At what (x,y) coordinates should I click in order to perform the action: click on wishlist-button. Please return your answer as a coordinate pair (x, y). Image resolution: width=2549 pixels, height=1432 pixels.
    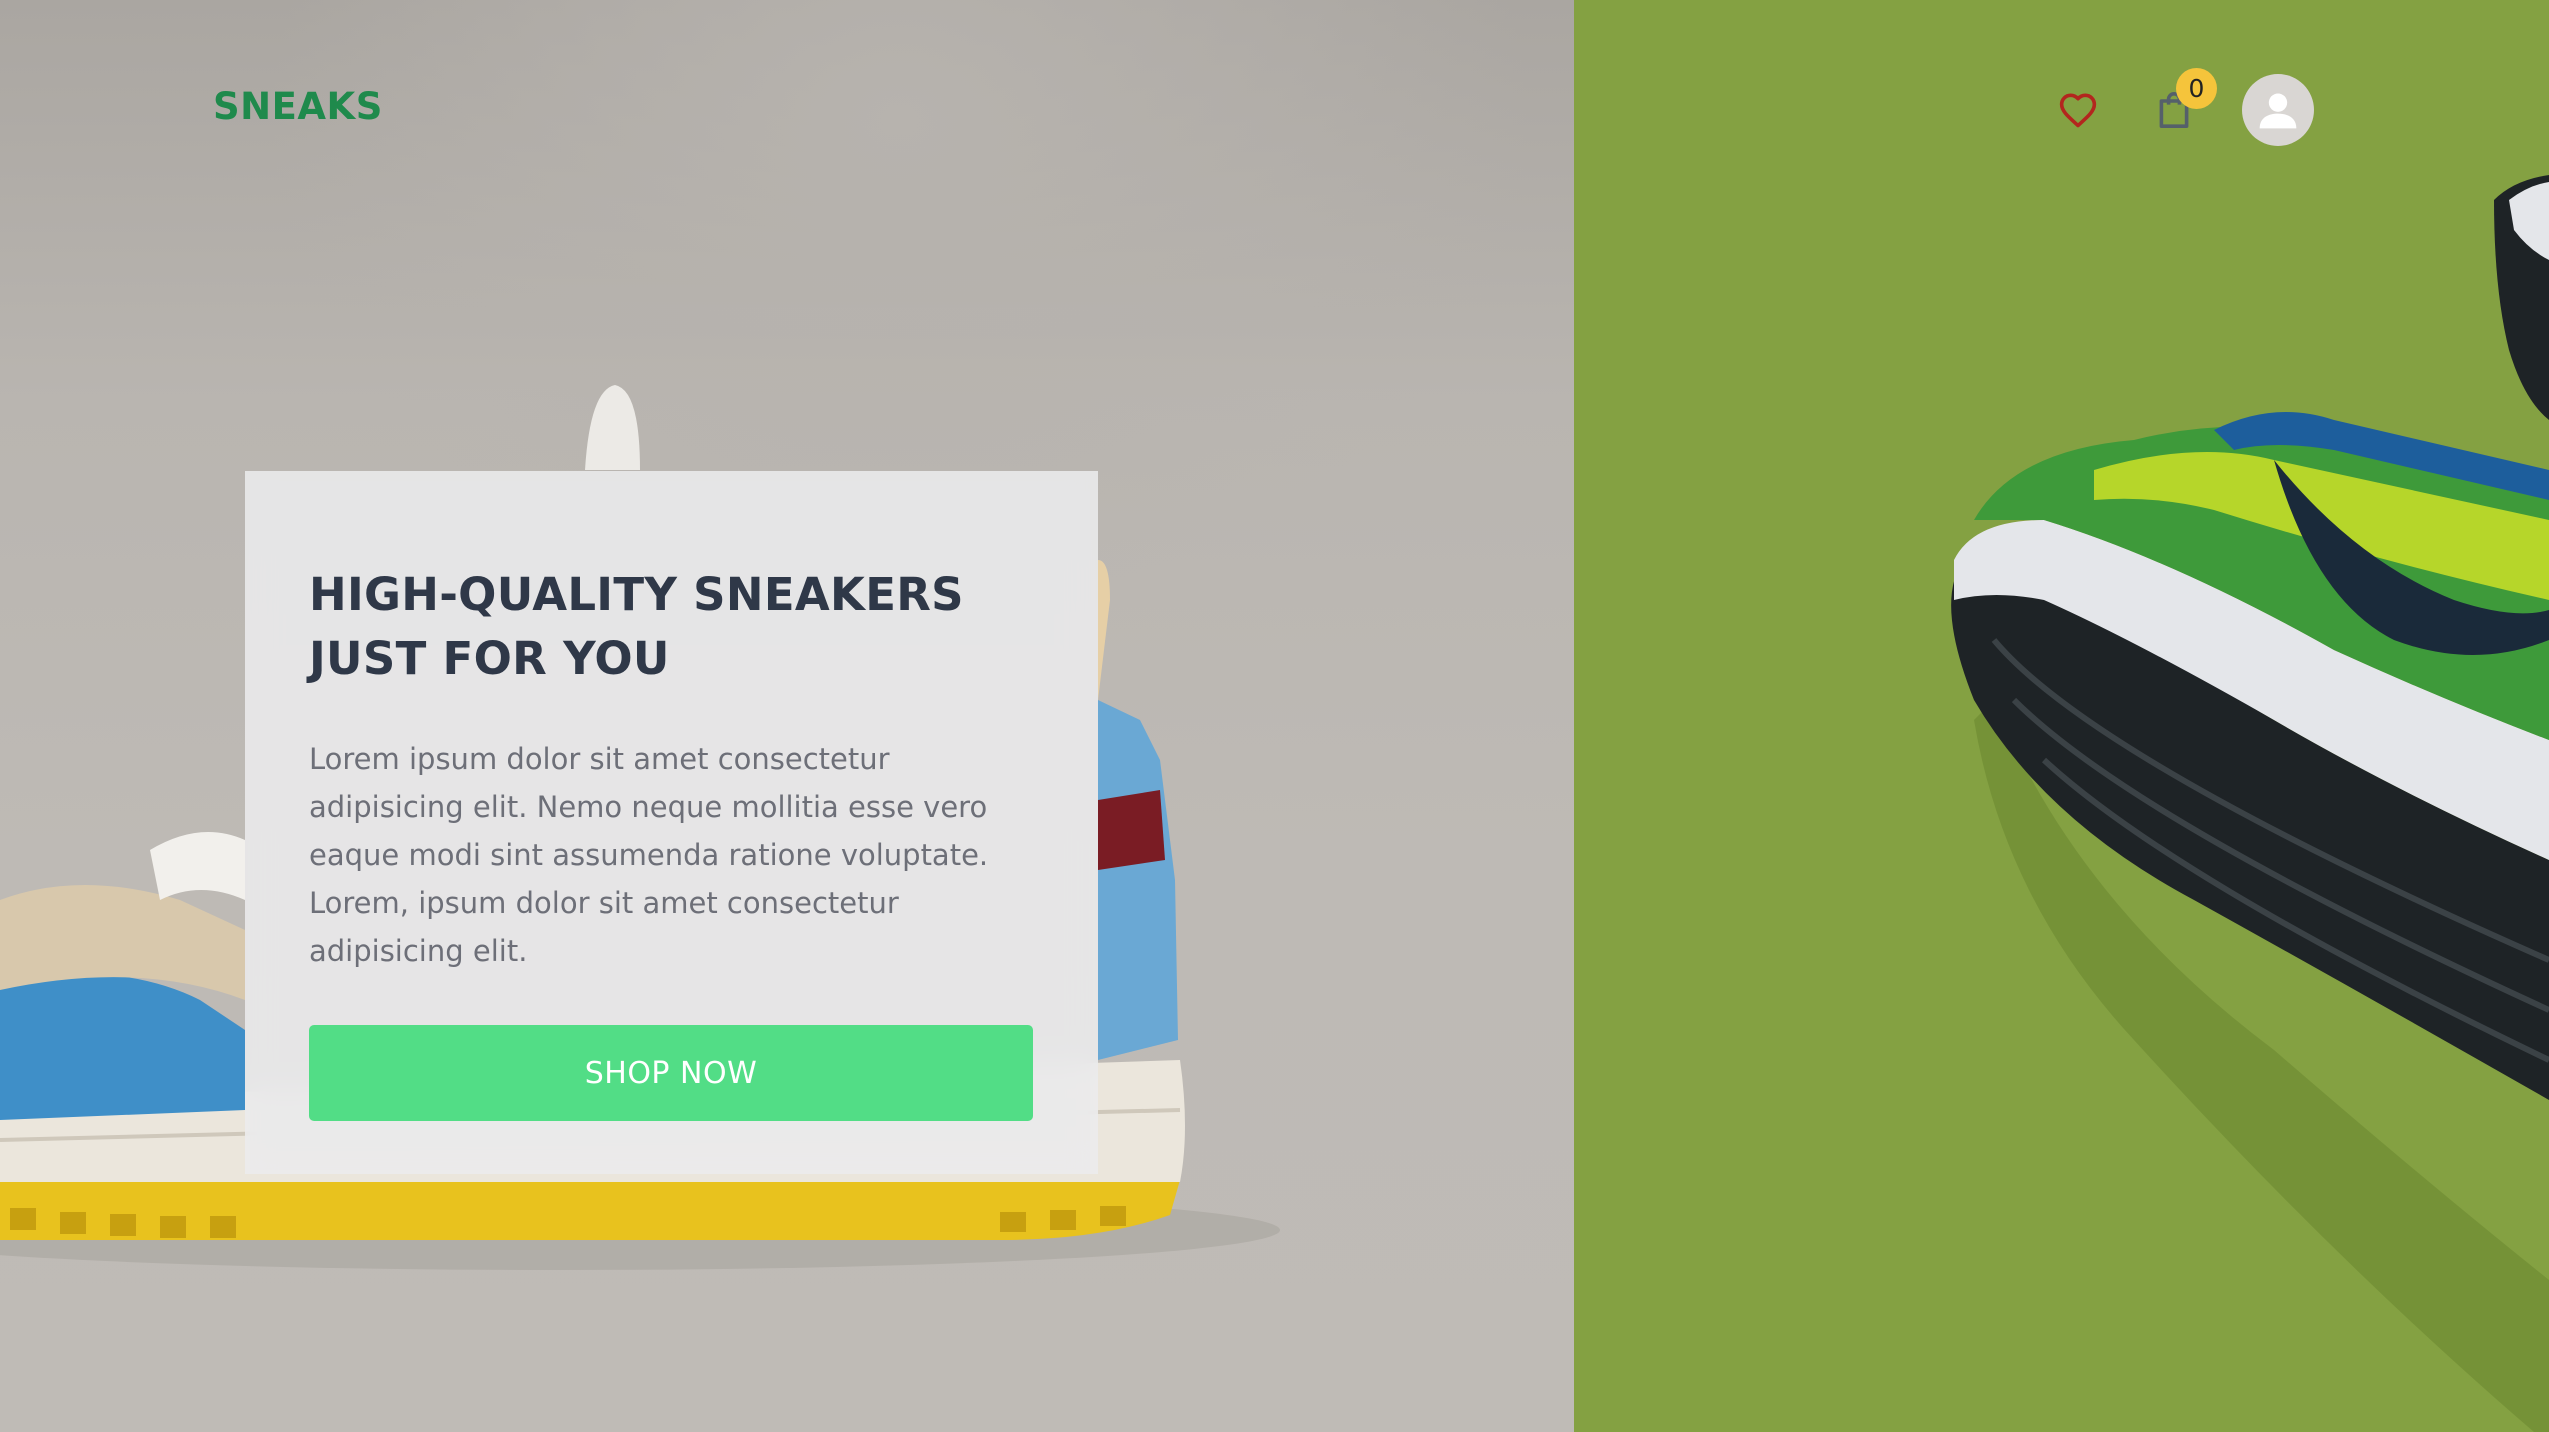
    Looking at the image, I should click on (2078, 110).